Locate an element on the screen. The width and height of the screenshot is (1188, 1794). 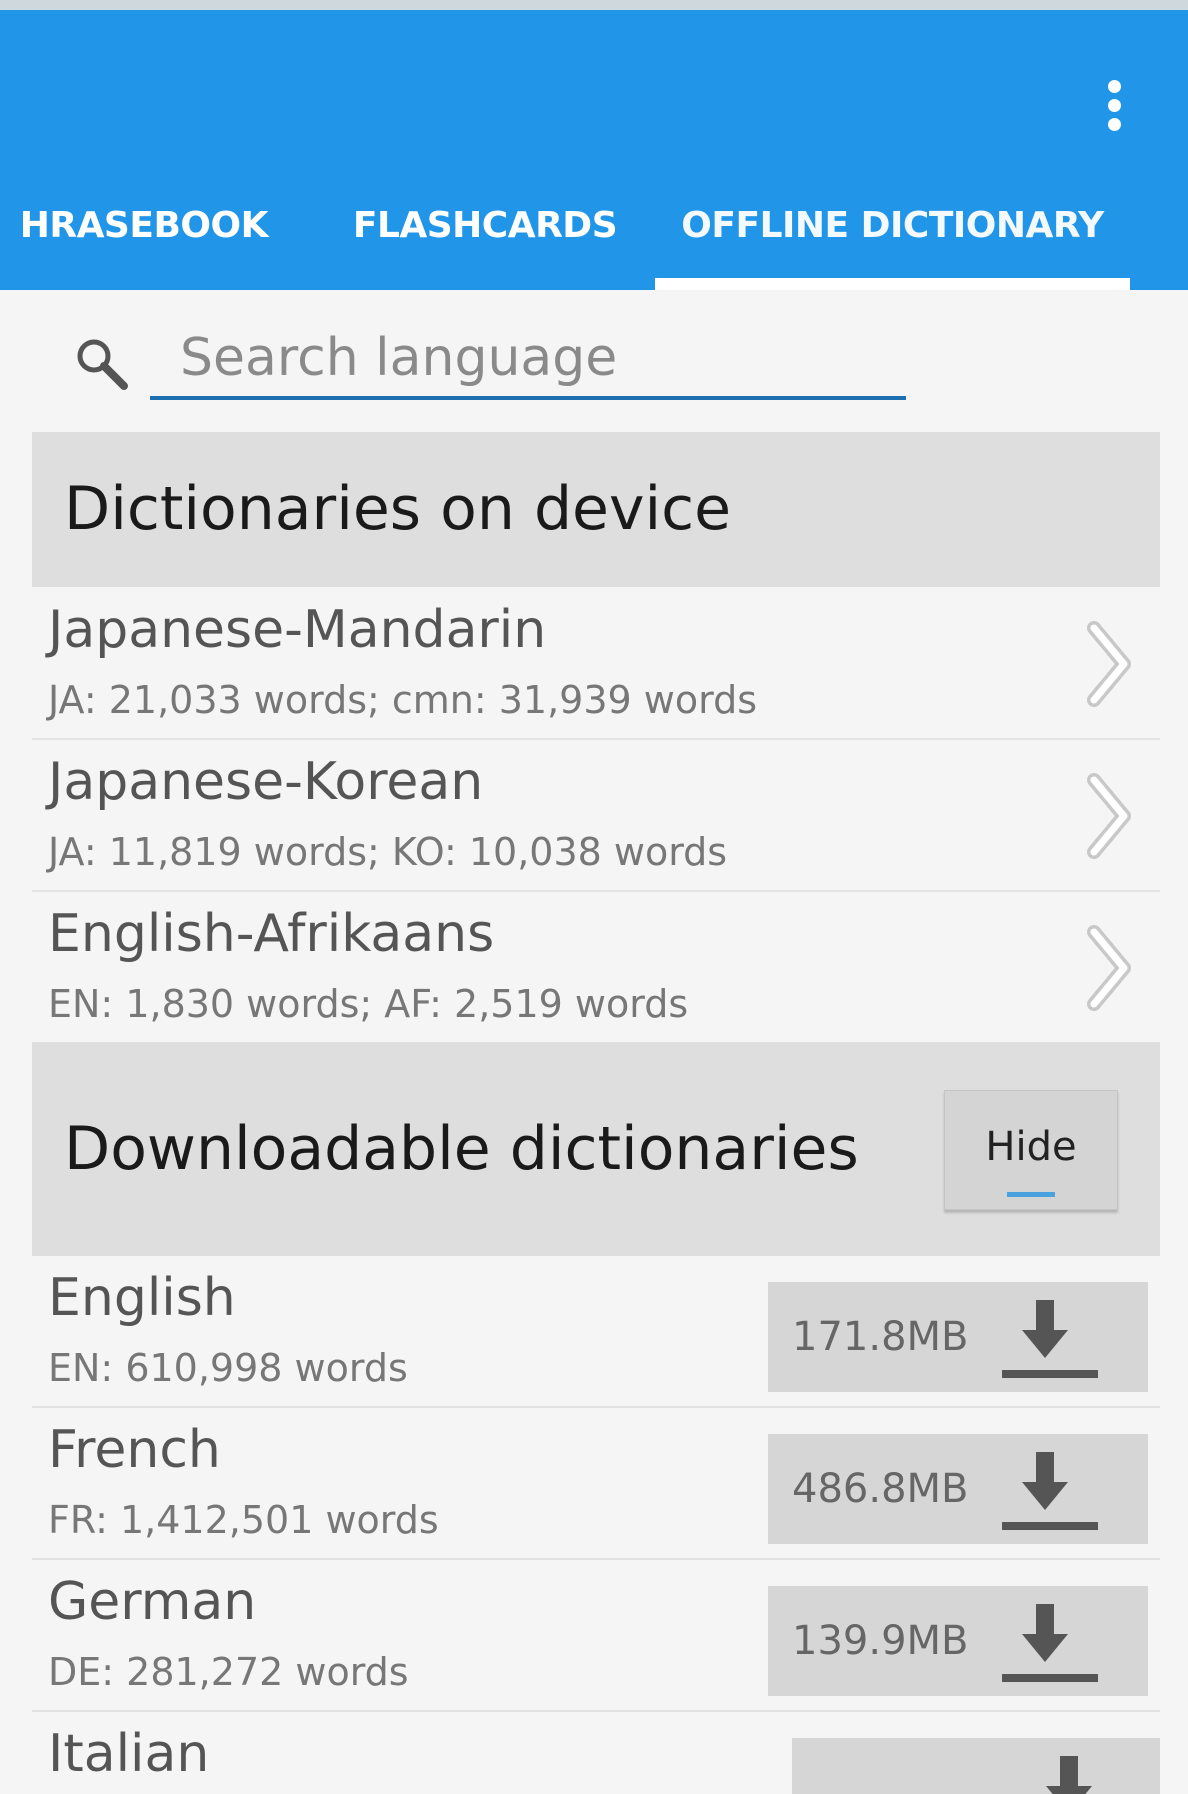
download-button is located at coordinates (976, 1766).